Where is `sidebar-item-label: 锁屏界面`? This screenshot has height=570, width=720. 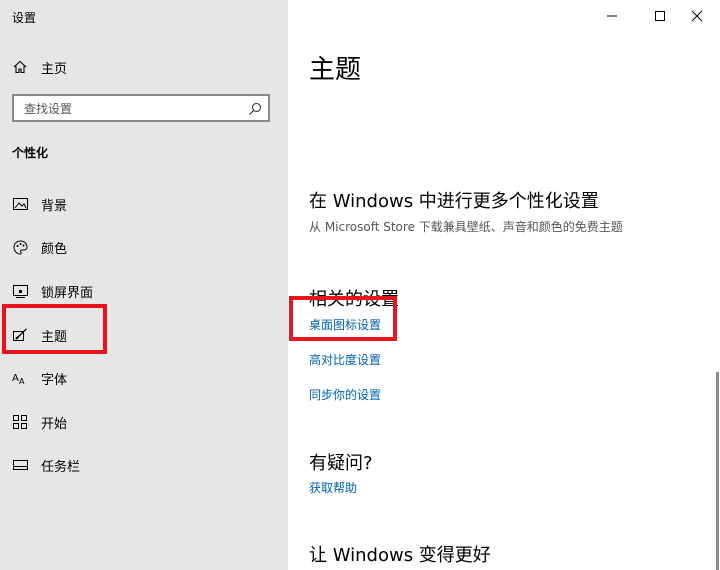
sidebar-item-label: 锁屏界面 is located at coordinates (67, 293).